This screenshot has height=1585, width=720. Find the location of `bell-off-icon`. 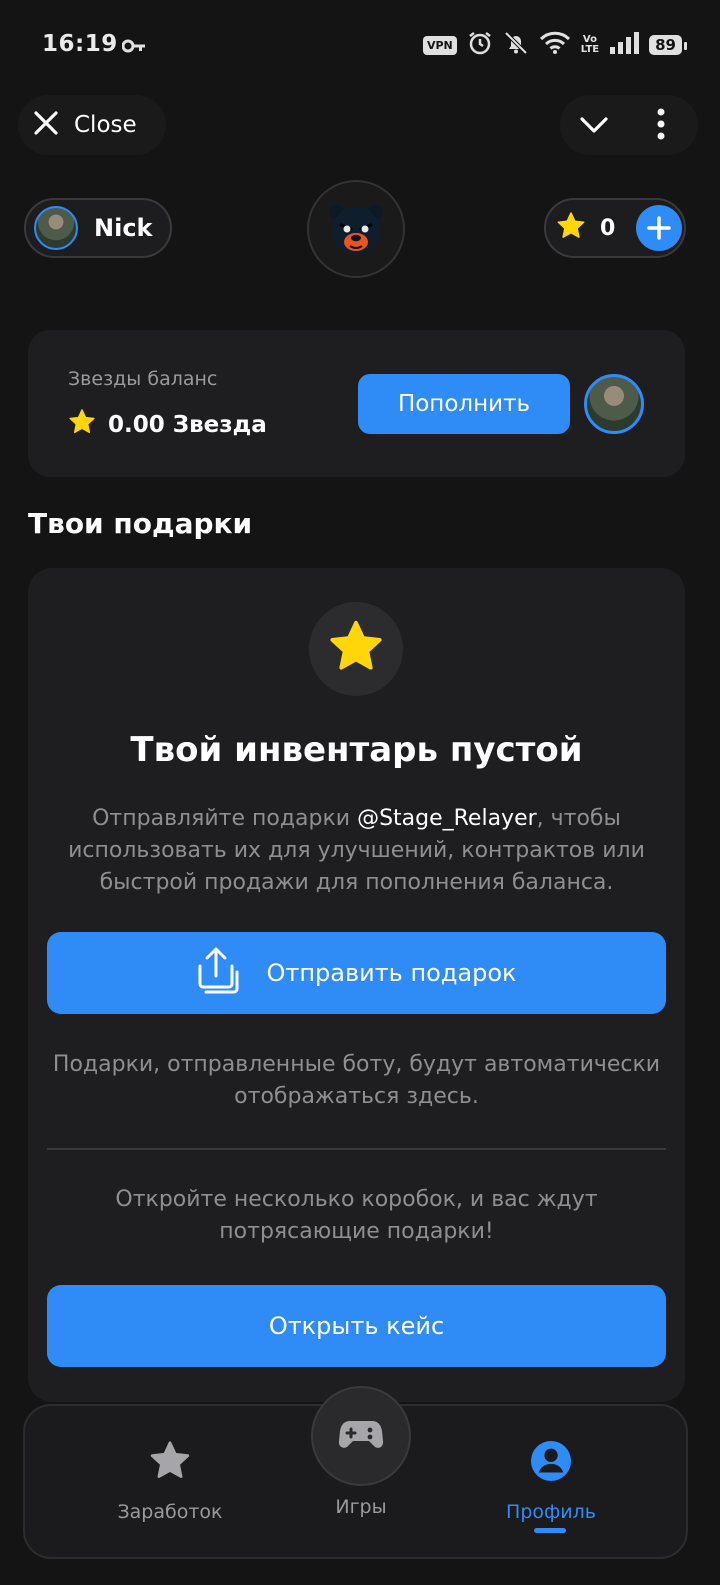

bell-off-icon is located at coordinates (516, 45).